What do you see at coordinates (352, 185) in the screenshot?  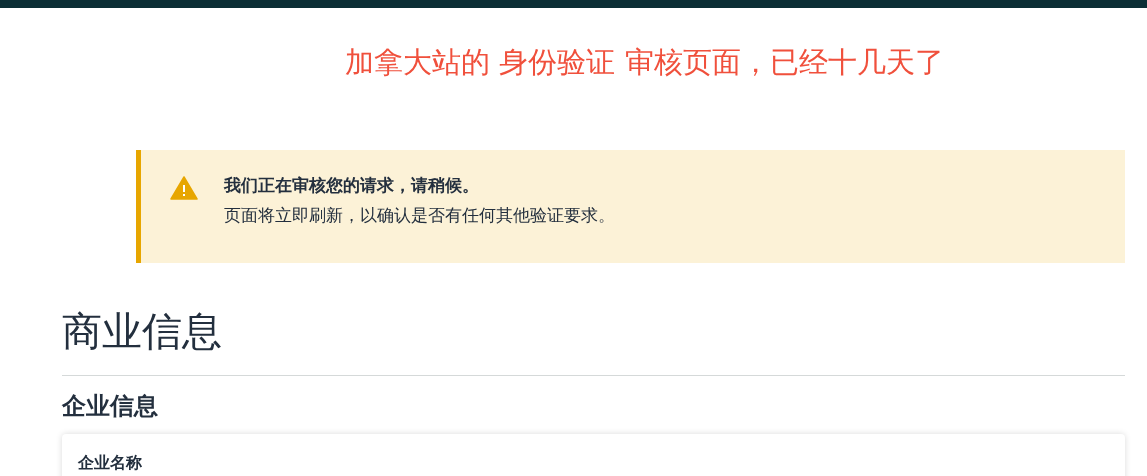 I see `alert-title: 我们正在审核您的请求，请稍候。` at bounding box center [352, 185].